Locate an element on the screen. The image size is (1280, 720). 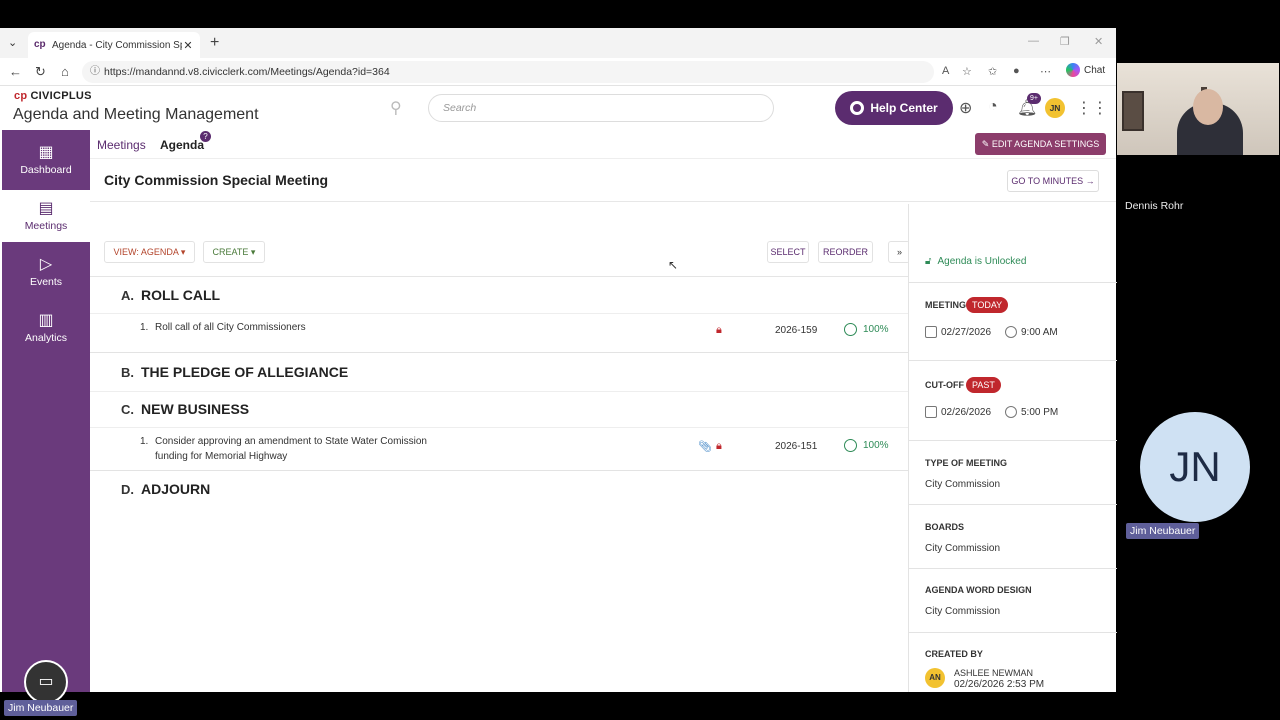
edit-label: EDIT AGENDA SETTINGS is located at coordinates (1045, 144).